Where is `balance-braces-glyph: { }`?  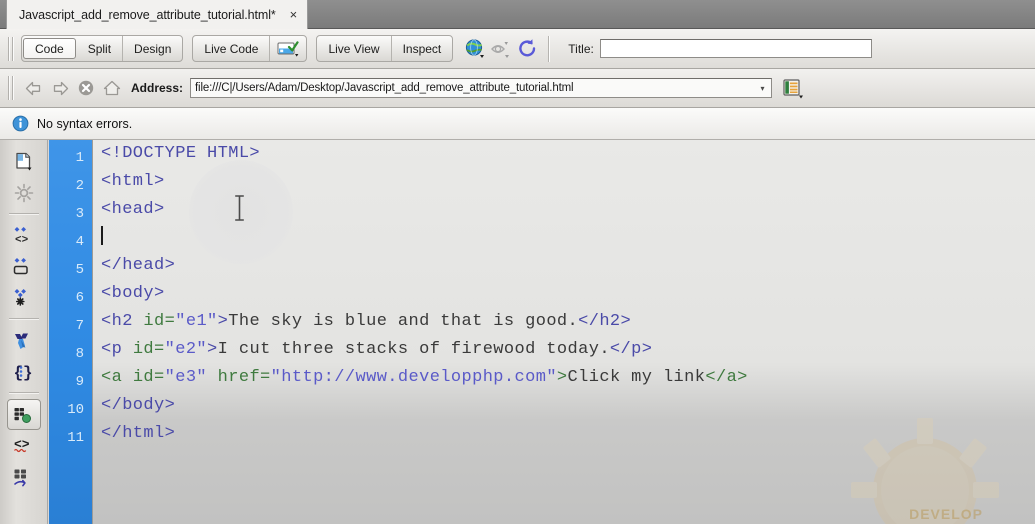
balance-braces-glyph: { } is located at coordinates (23, 373).